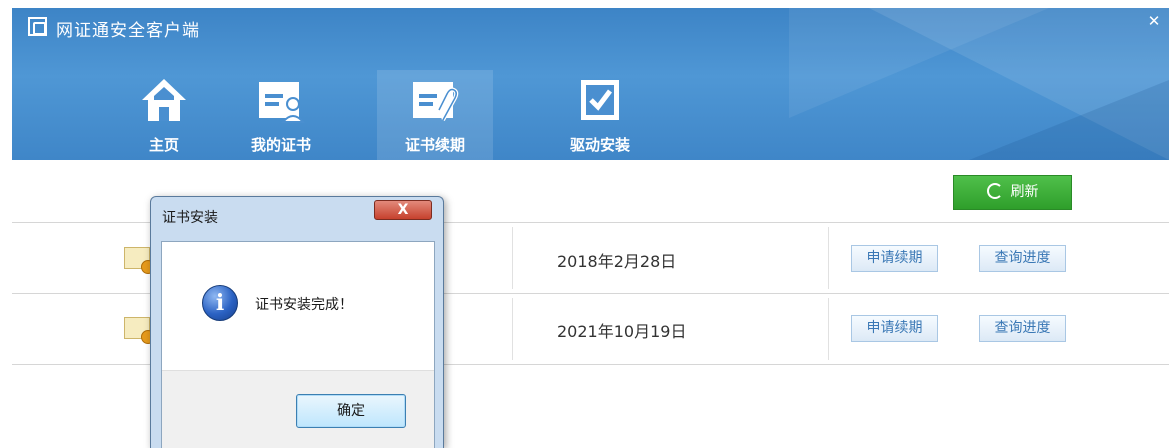 The width and height of the screenshot is (1169, 448). What do you see at coordinates (590, 28) in the screenshot?
I see `title-bar: 网证通安全客户端 ✕` at bounding box center [590, 28].